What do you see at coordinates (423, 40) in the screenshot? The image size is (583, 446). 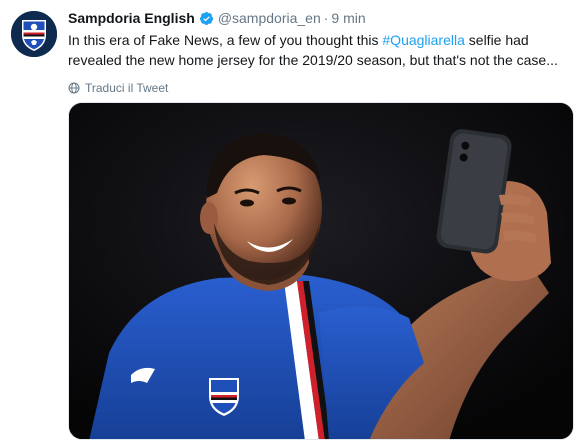 I see `hashtag-link: #Quagliarella` at bounding box center [423, 40].